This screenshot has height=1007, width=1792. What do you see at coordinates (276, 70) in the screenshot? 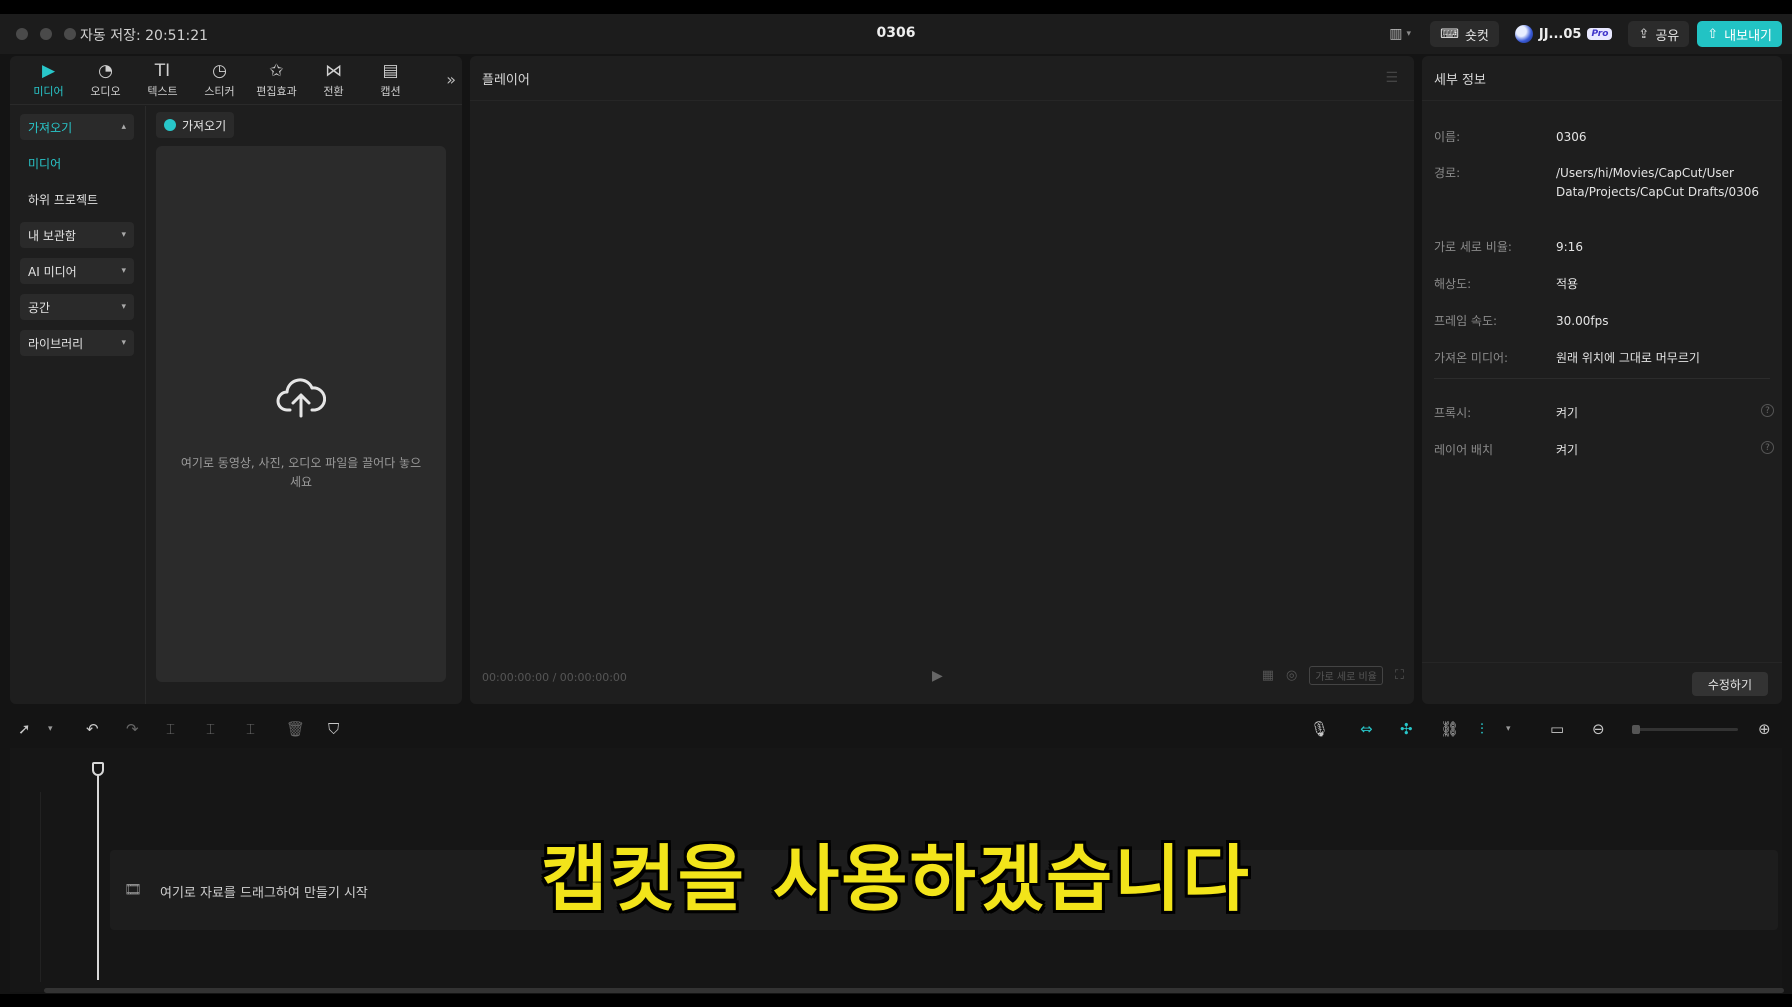
I see `effects-icon: ✩` at bounding box center [276, 70].